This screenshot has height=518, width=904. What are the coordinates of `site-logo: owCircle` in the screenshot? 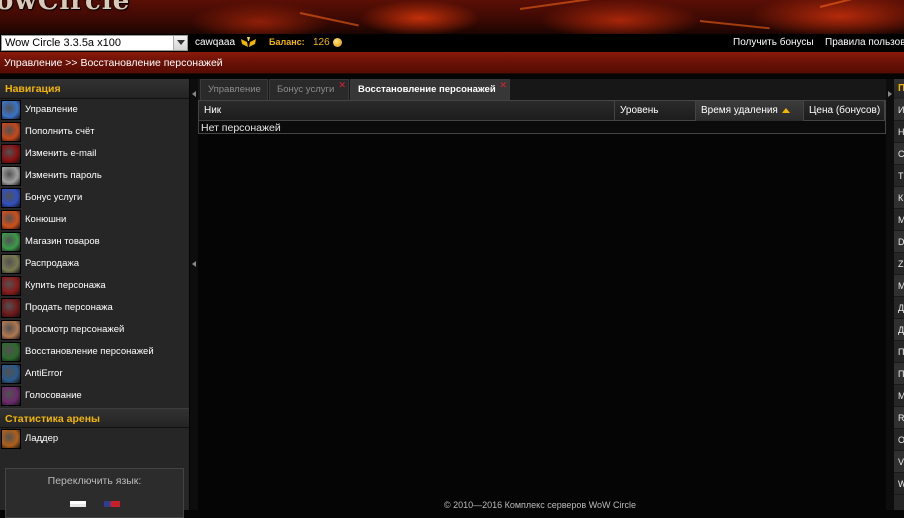 It's located at (65, 8).